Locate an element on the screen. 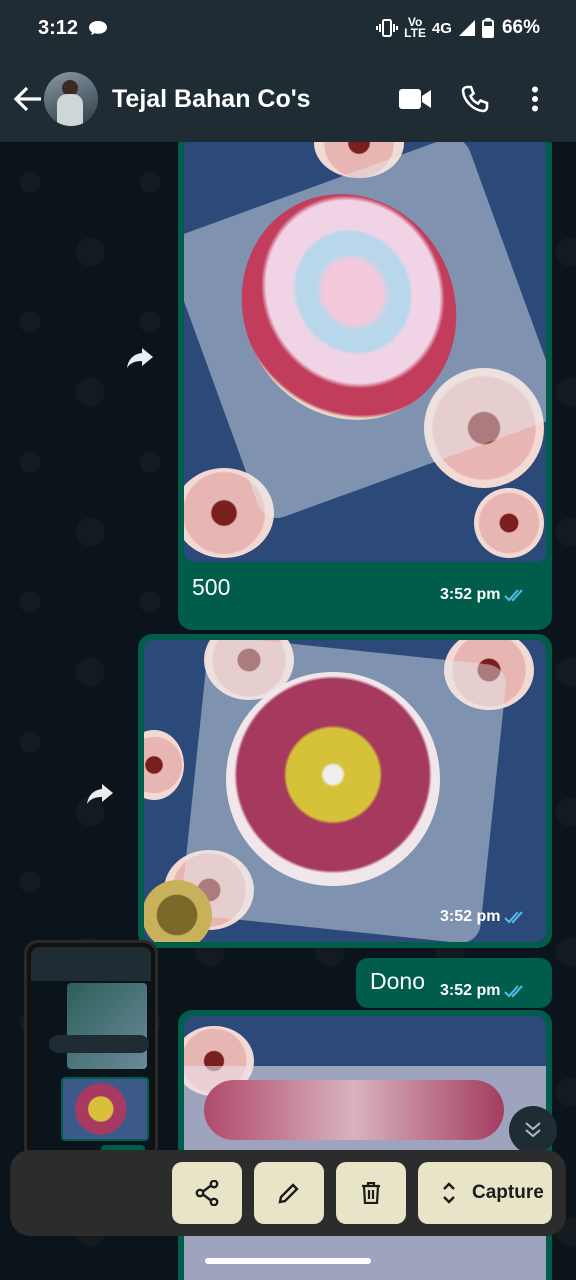 The image size is (576, 1280). edit-icon is located at coordinates (288, 1193).